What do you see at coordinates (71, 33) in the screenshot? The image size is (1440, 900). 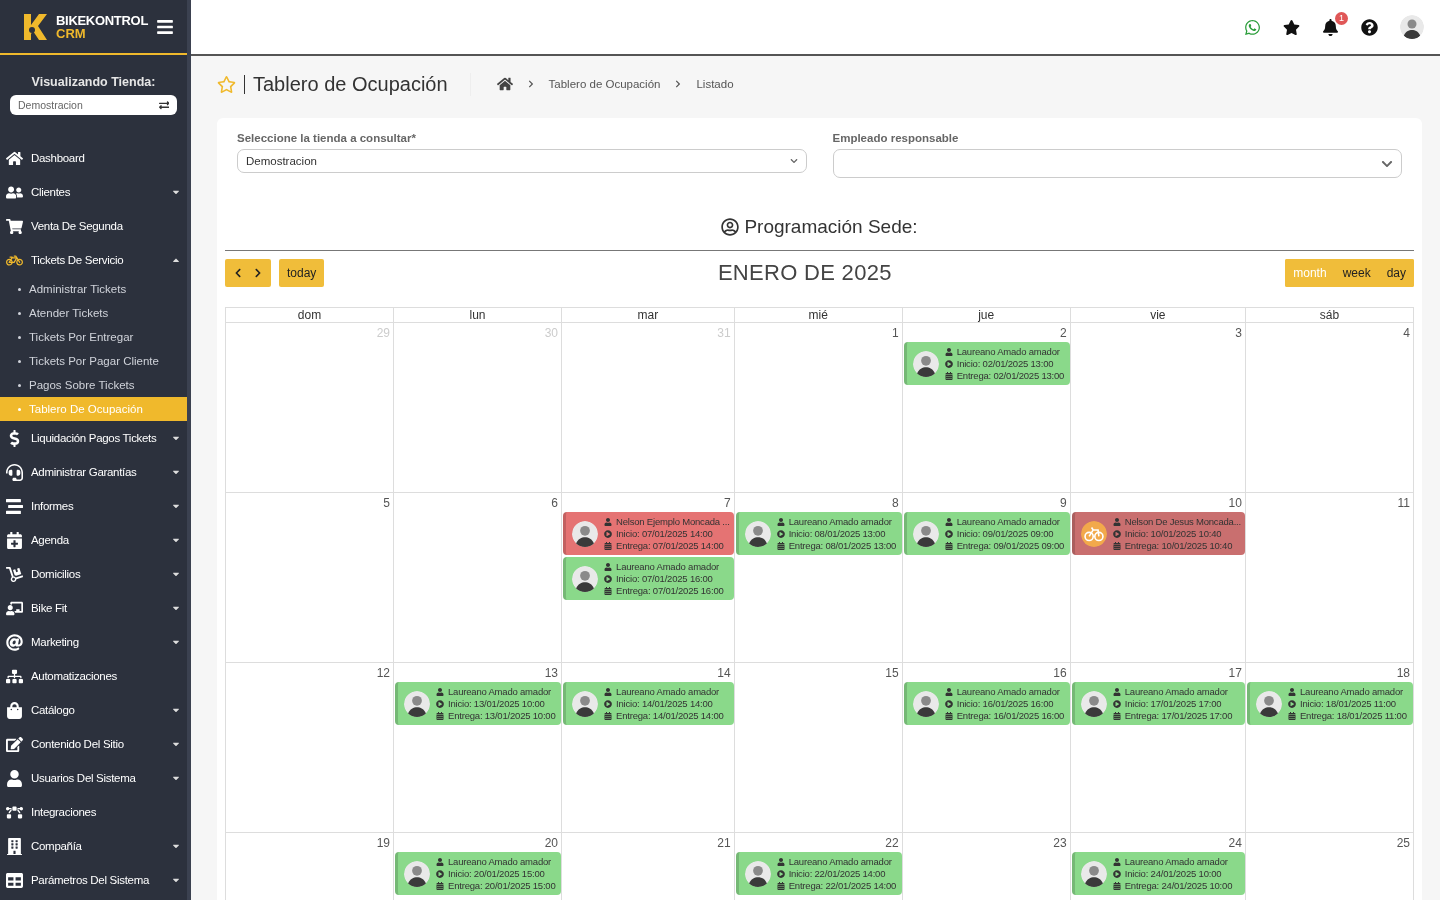 I see `brand-subtitle: CRM` at bounding box center [71, 33].